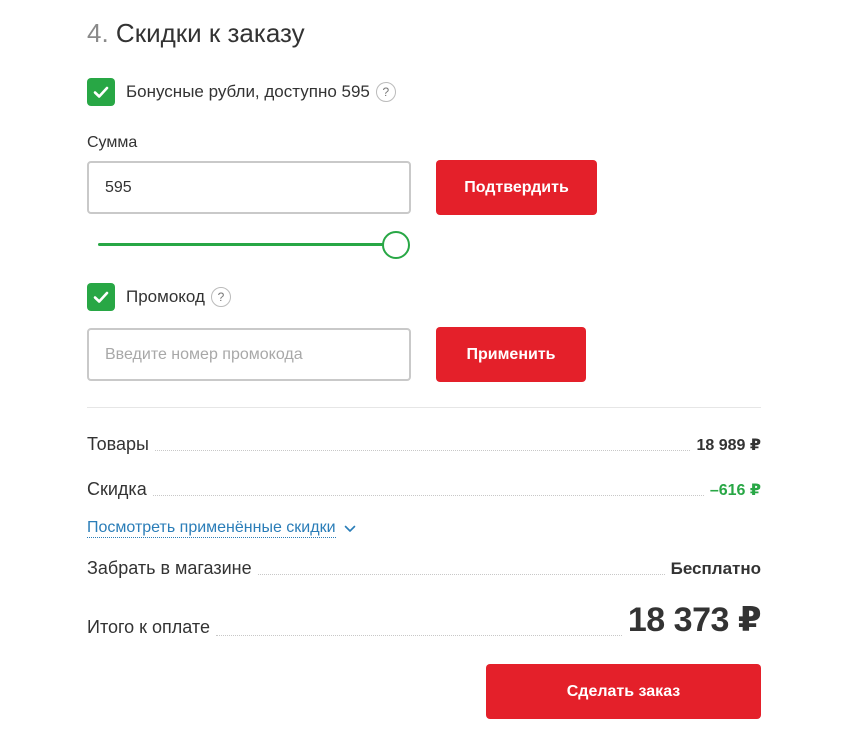 The image size is (844, 730). Describe the element at coordinates (424, 407) in the screenshot. I see `divider` at that location.